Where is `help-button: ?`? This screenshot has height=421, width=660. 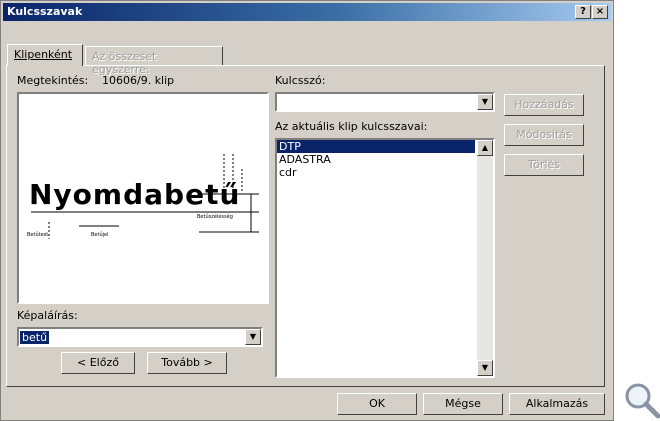 help-button: ? is located at coordinates (583, 12).